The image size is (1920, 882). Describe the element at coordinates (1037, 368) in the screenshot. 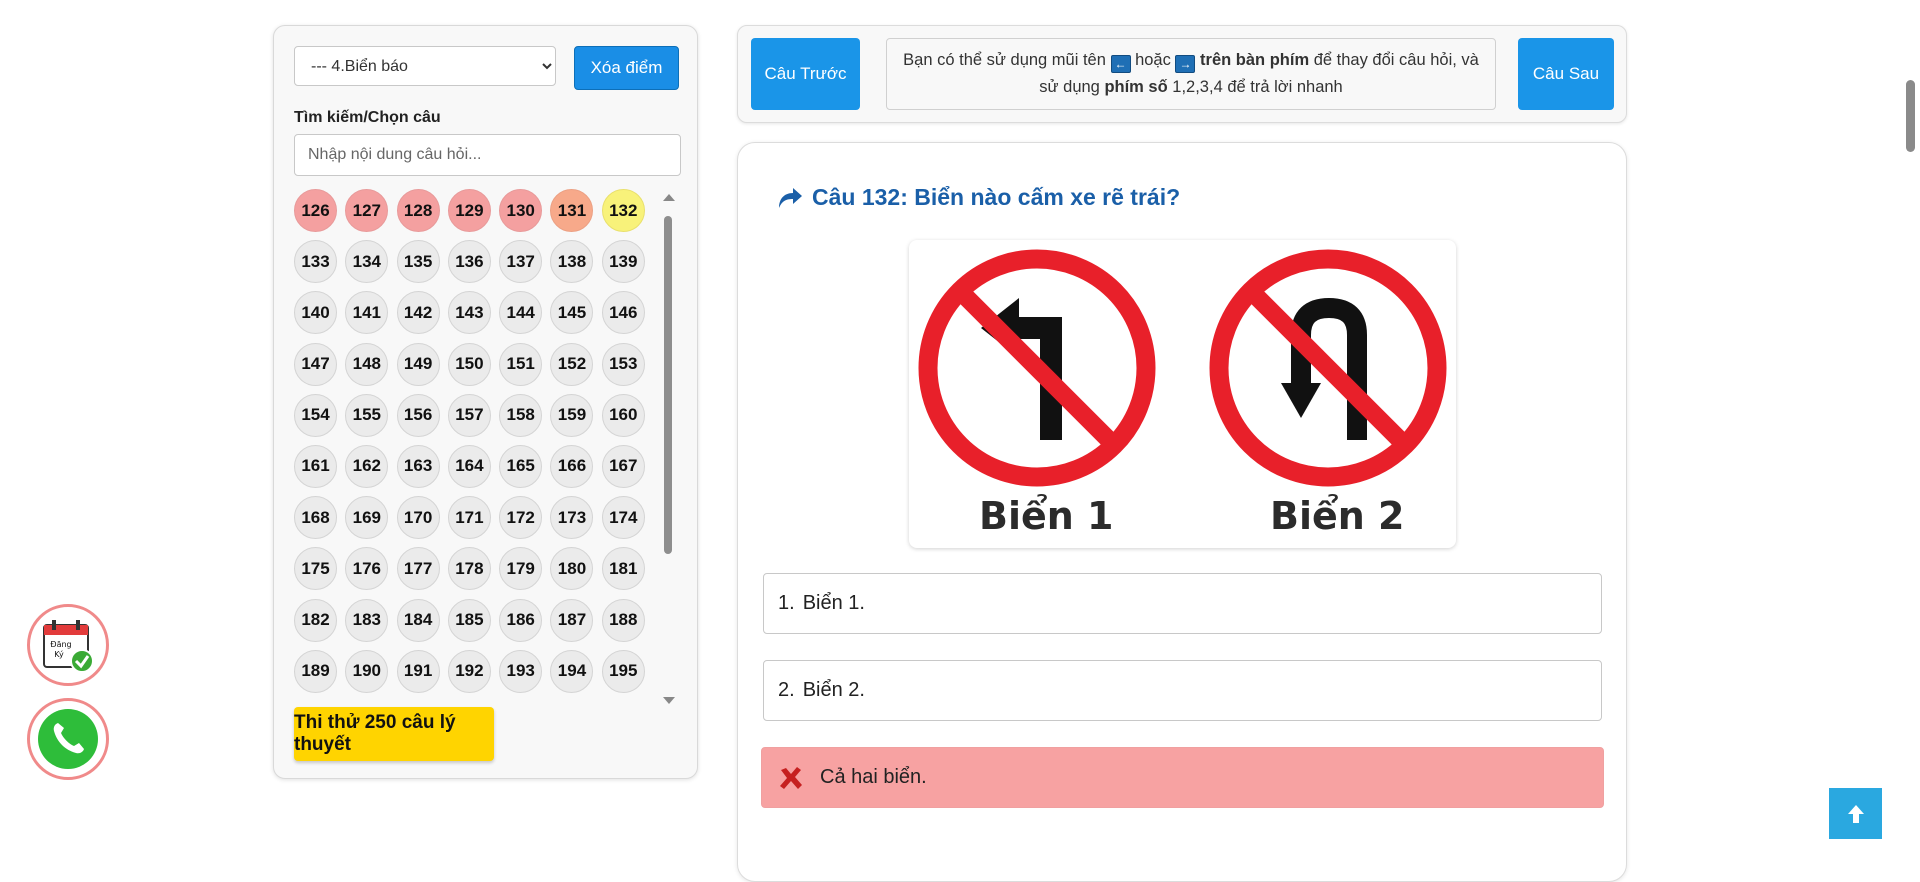

I see `no-left-turn-sign-icon` at that location.